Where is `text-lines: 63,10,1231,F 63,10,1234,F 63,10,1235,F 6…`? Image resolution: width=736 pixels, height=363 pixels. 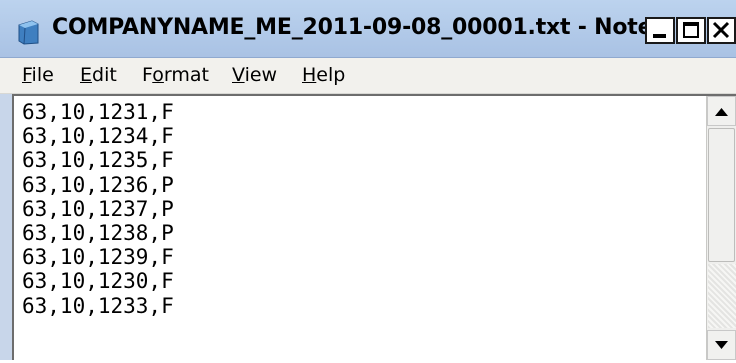
text-lines: 63,10,1231,F 63,10,1234,F 63,10,1235,F 6… is located at coordinates (98, 209).